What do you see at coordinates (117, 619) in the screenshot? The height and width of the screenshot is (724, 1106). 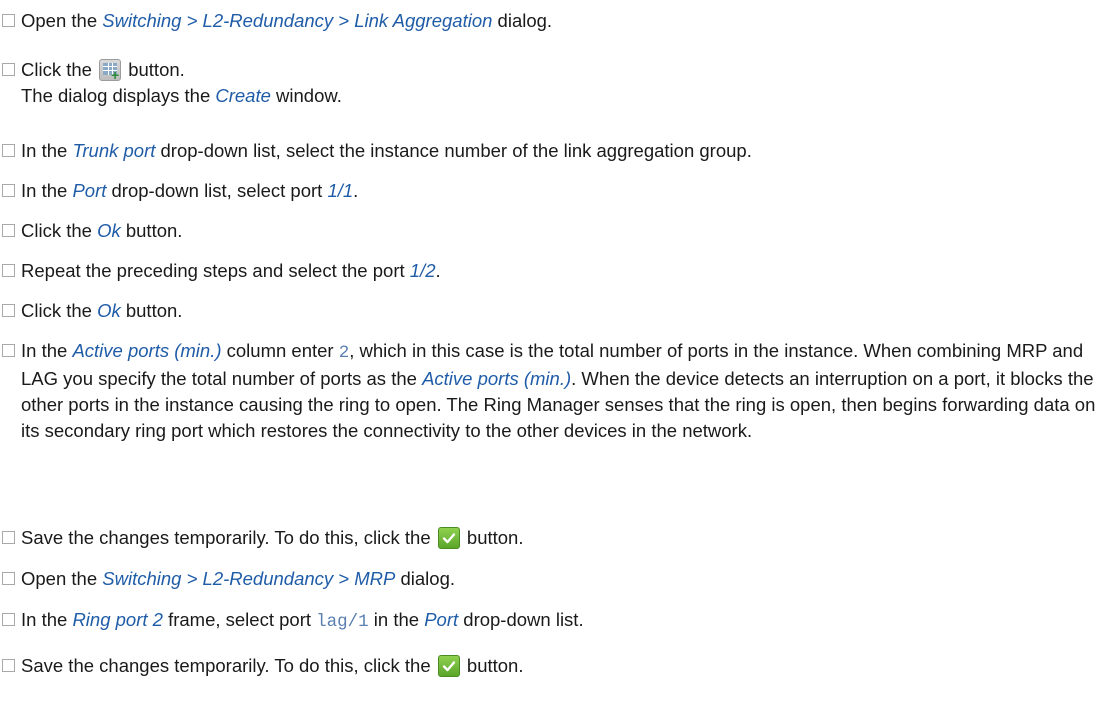 I see `frame-name: Ring port 2` at bounding box center [117, 619].